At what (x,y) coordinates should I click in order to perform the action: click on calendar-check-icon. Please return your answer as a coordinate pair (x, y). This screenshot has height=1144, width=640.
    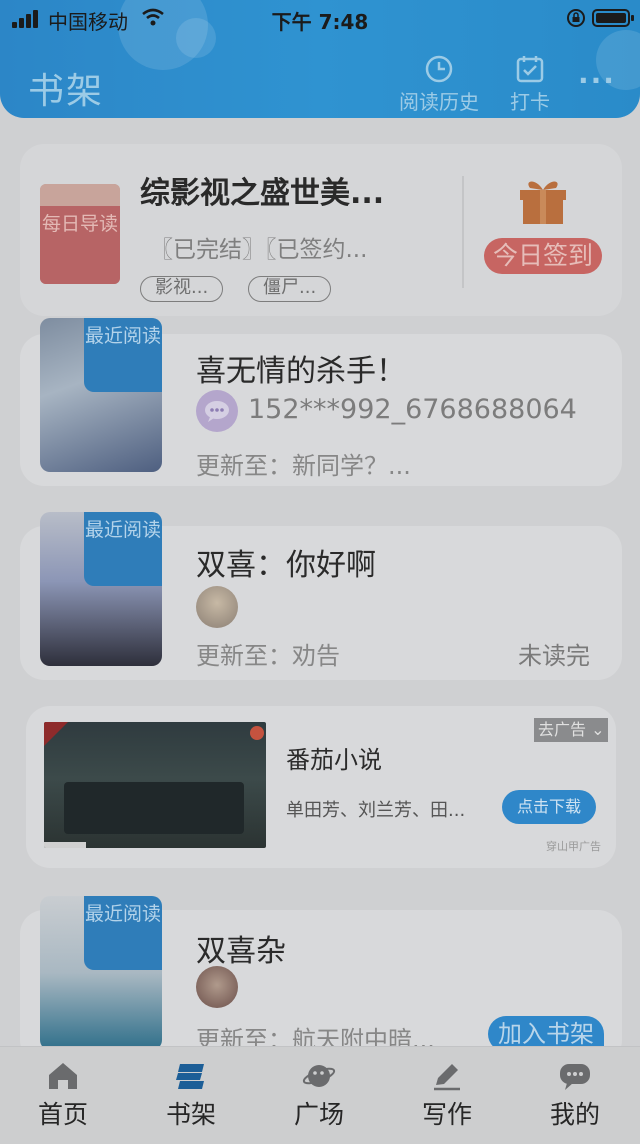
    Looking at the image, I should click on (530, 69).